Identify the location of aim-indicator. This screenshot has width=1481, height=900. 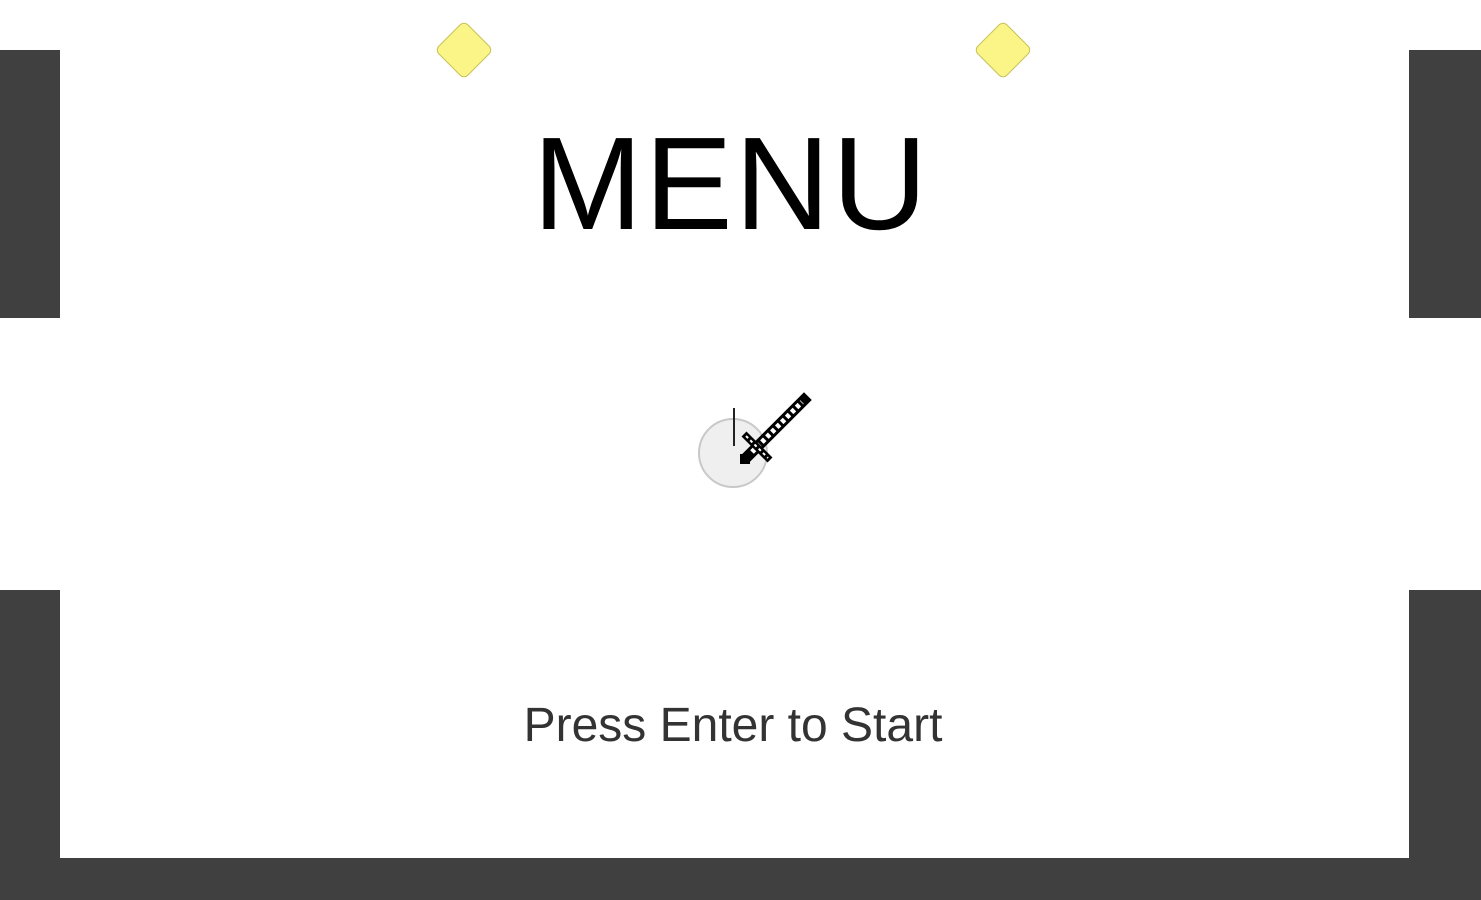
(734, 427).